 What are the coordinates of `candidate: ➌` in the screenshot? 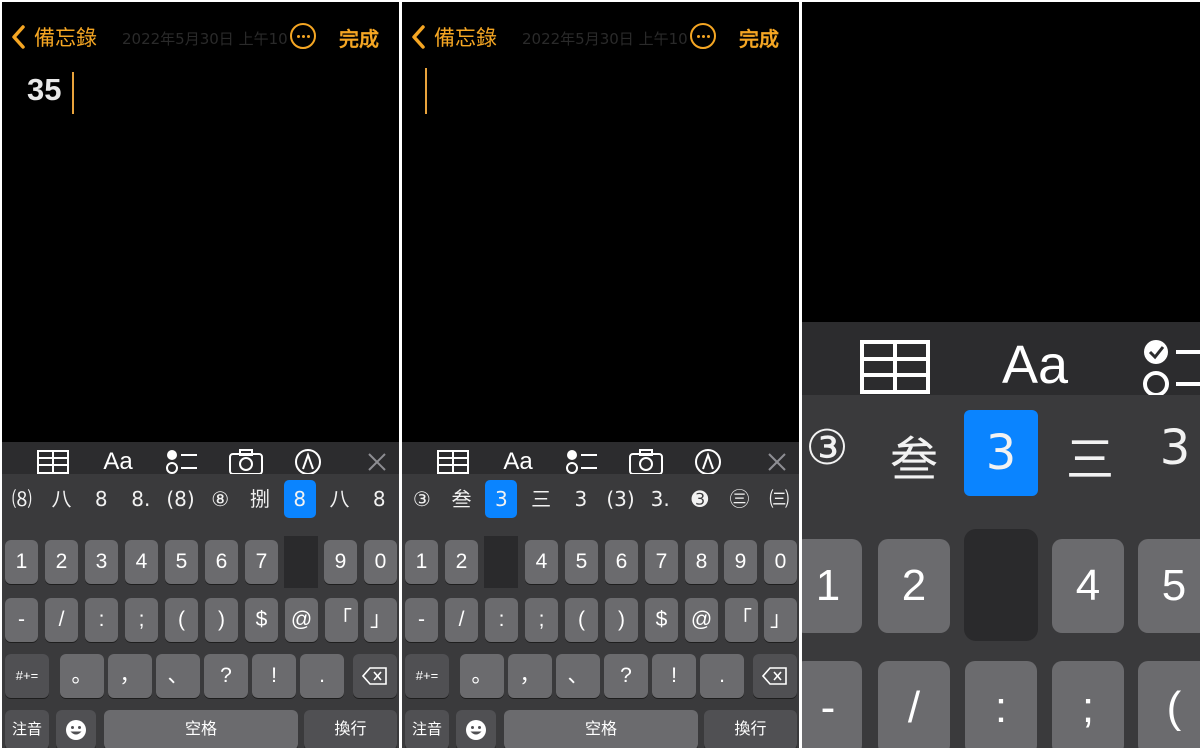 It's located at (700, 499).